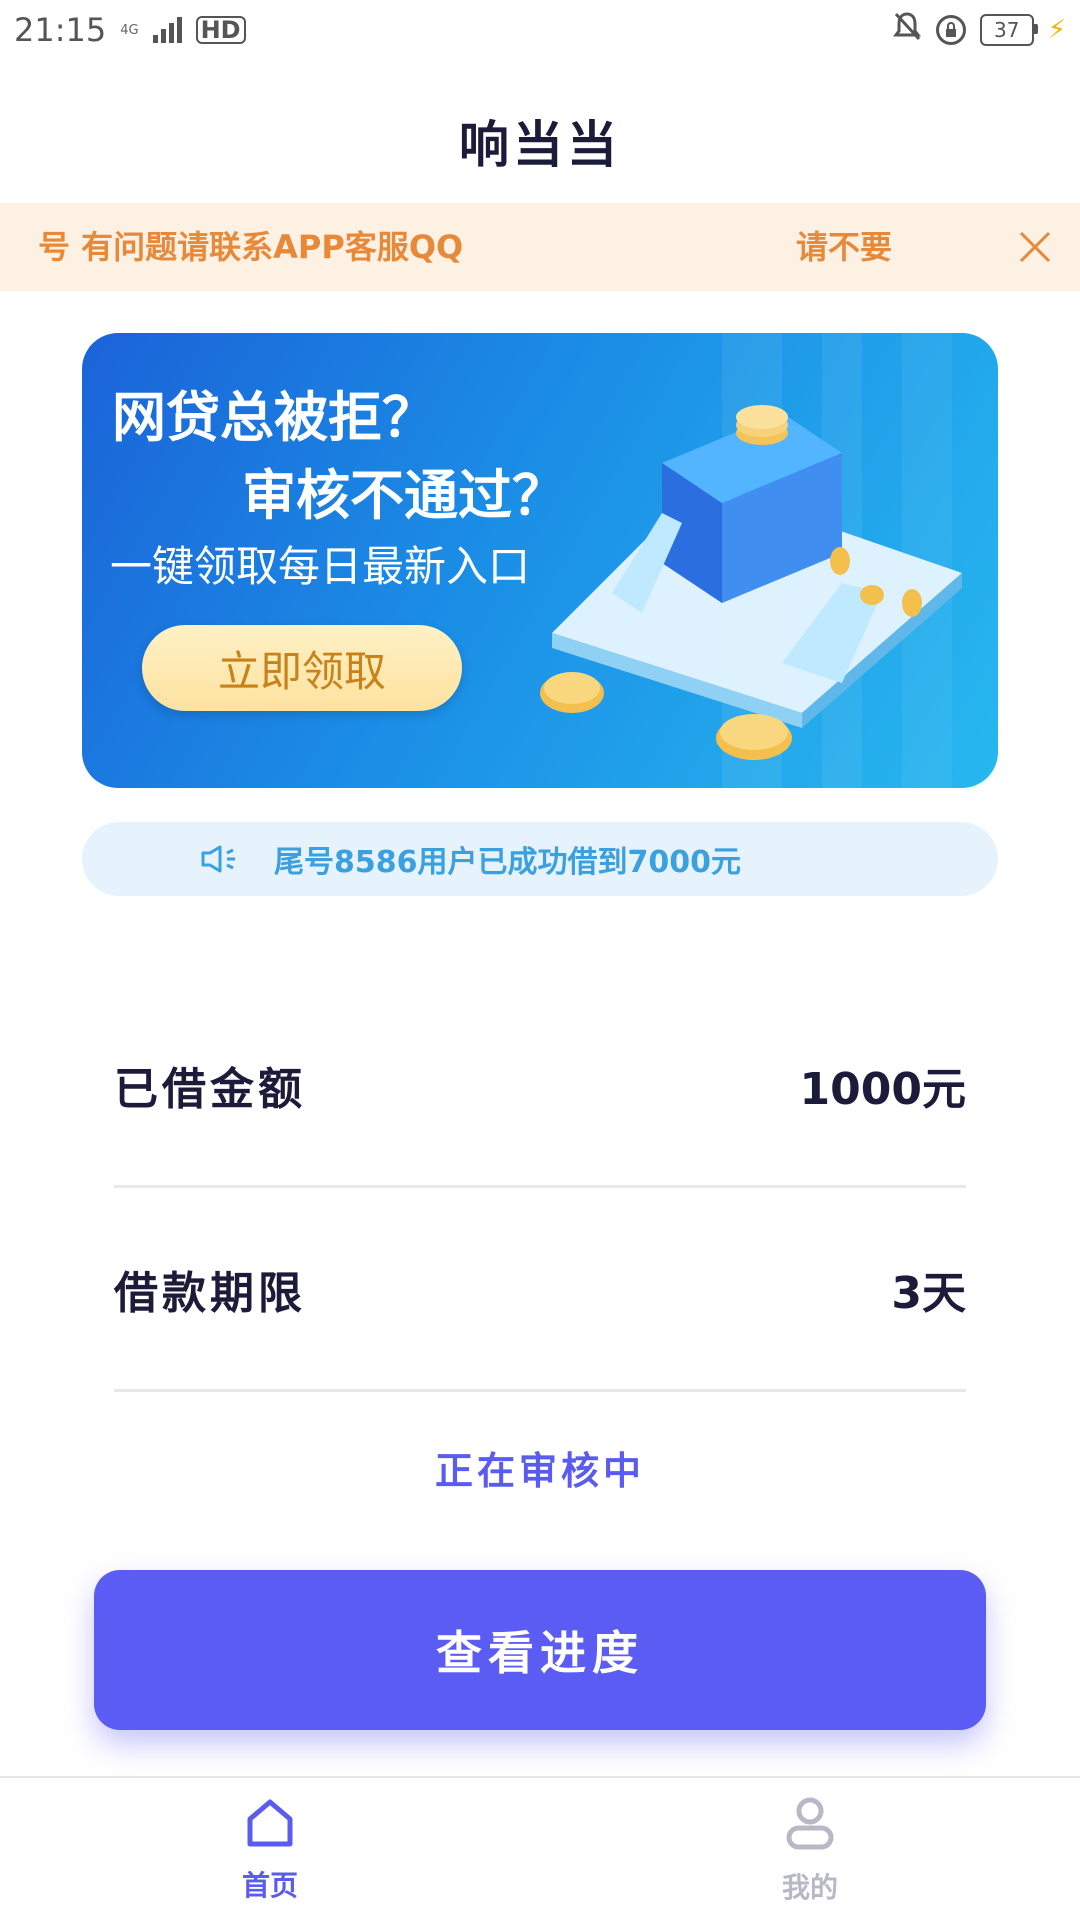 The width and height of the screenshot is (1080, 1922). I want to click on battery-level: 37, so click(1007, 30).